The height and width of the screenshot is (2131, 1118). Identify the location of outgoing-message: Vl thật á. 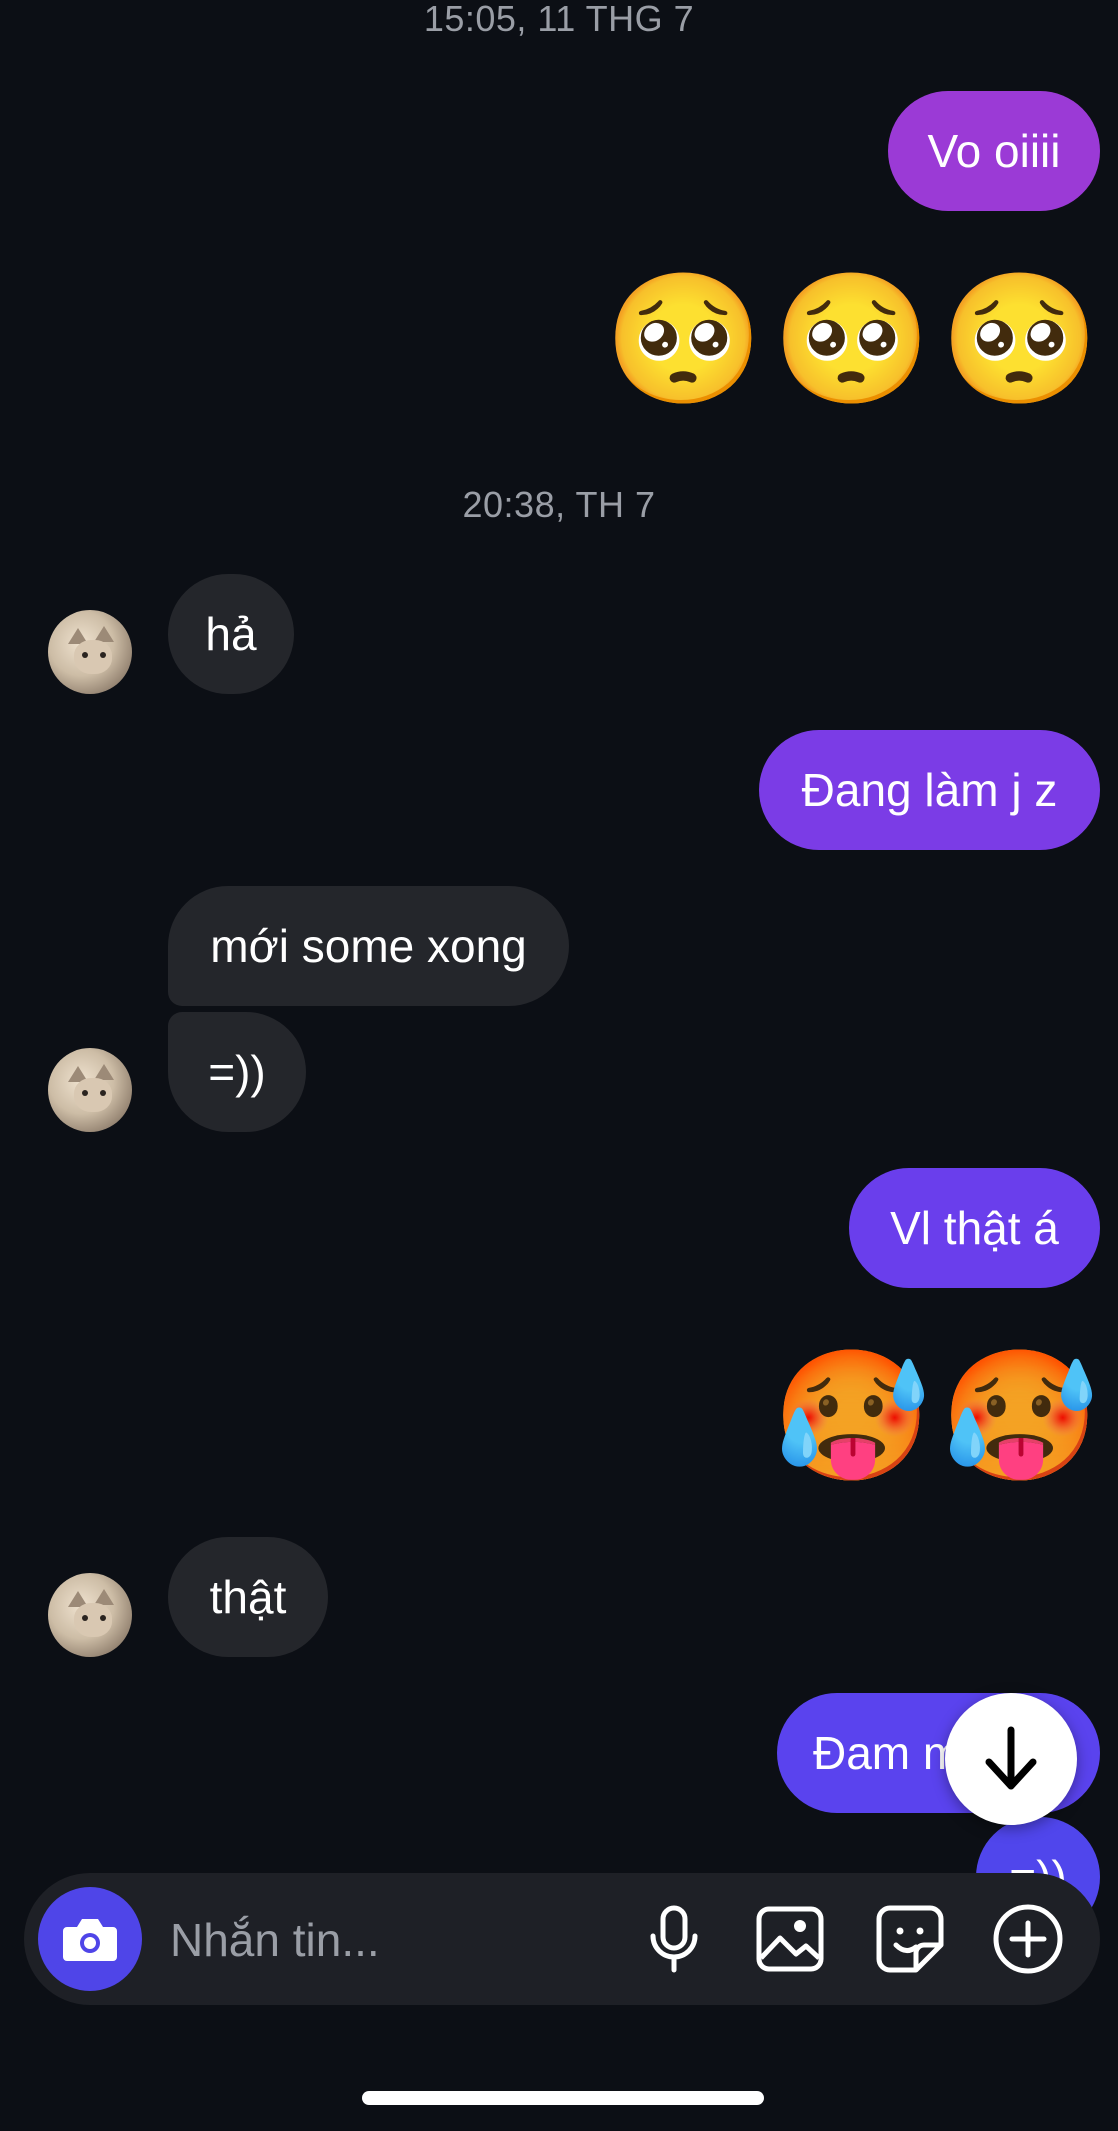
(974, 1228).